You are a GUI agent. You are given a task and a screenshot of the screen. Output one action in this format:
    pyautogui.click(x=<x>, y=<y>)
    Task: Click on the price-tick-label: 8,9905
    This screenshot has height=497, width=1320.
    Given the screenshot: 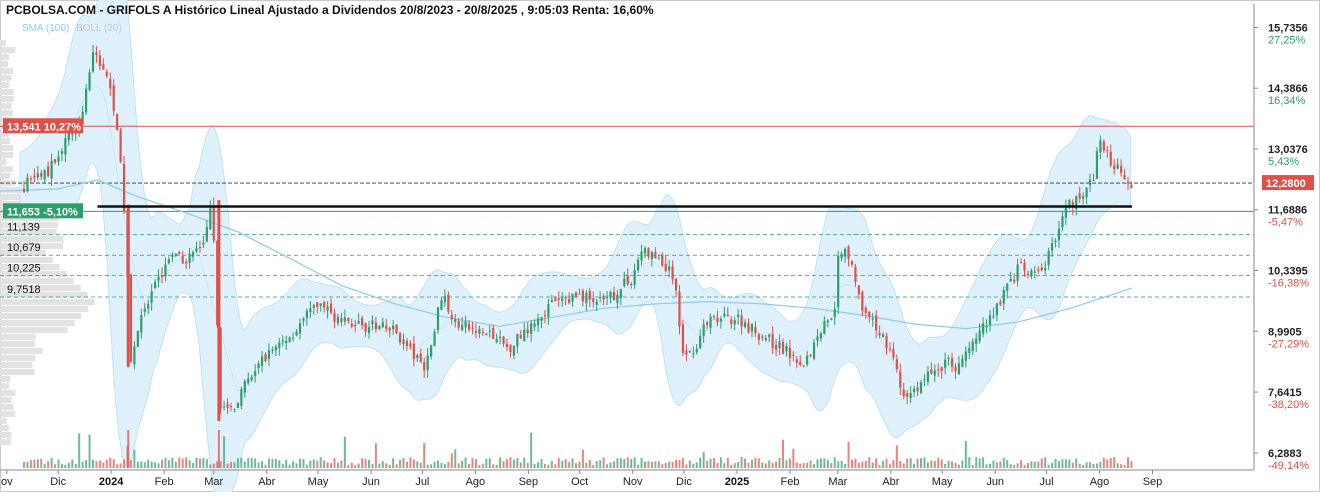 What is the action you would take?
    pyautogui.click(x=1285, y=332)
    